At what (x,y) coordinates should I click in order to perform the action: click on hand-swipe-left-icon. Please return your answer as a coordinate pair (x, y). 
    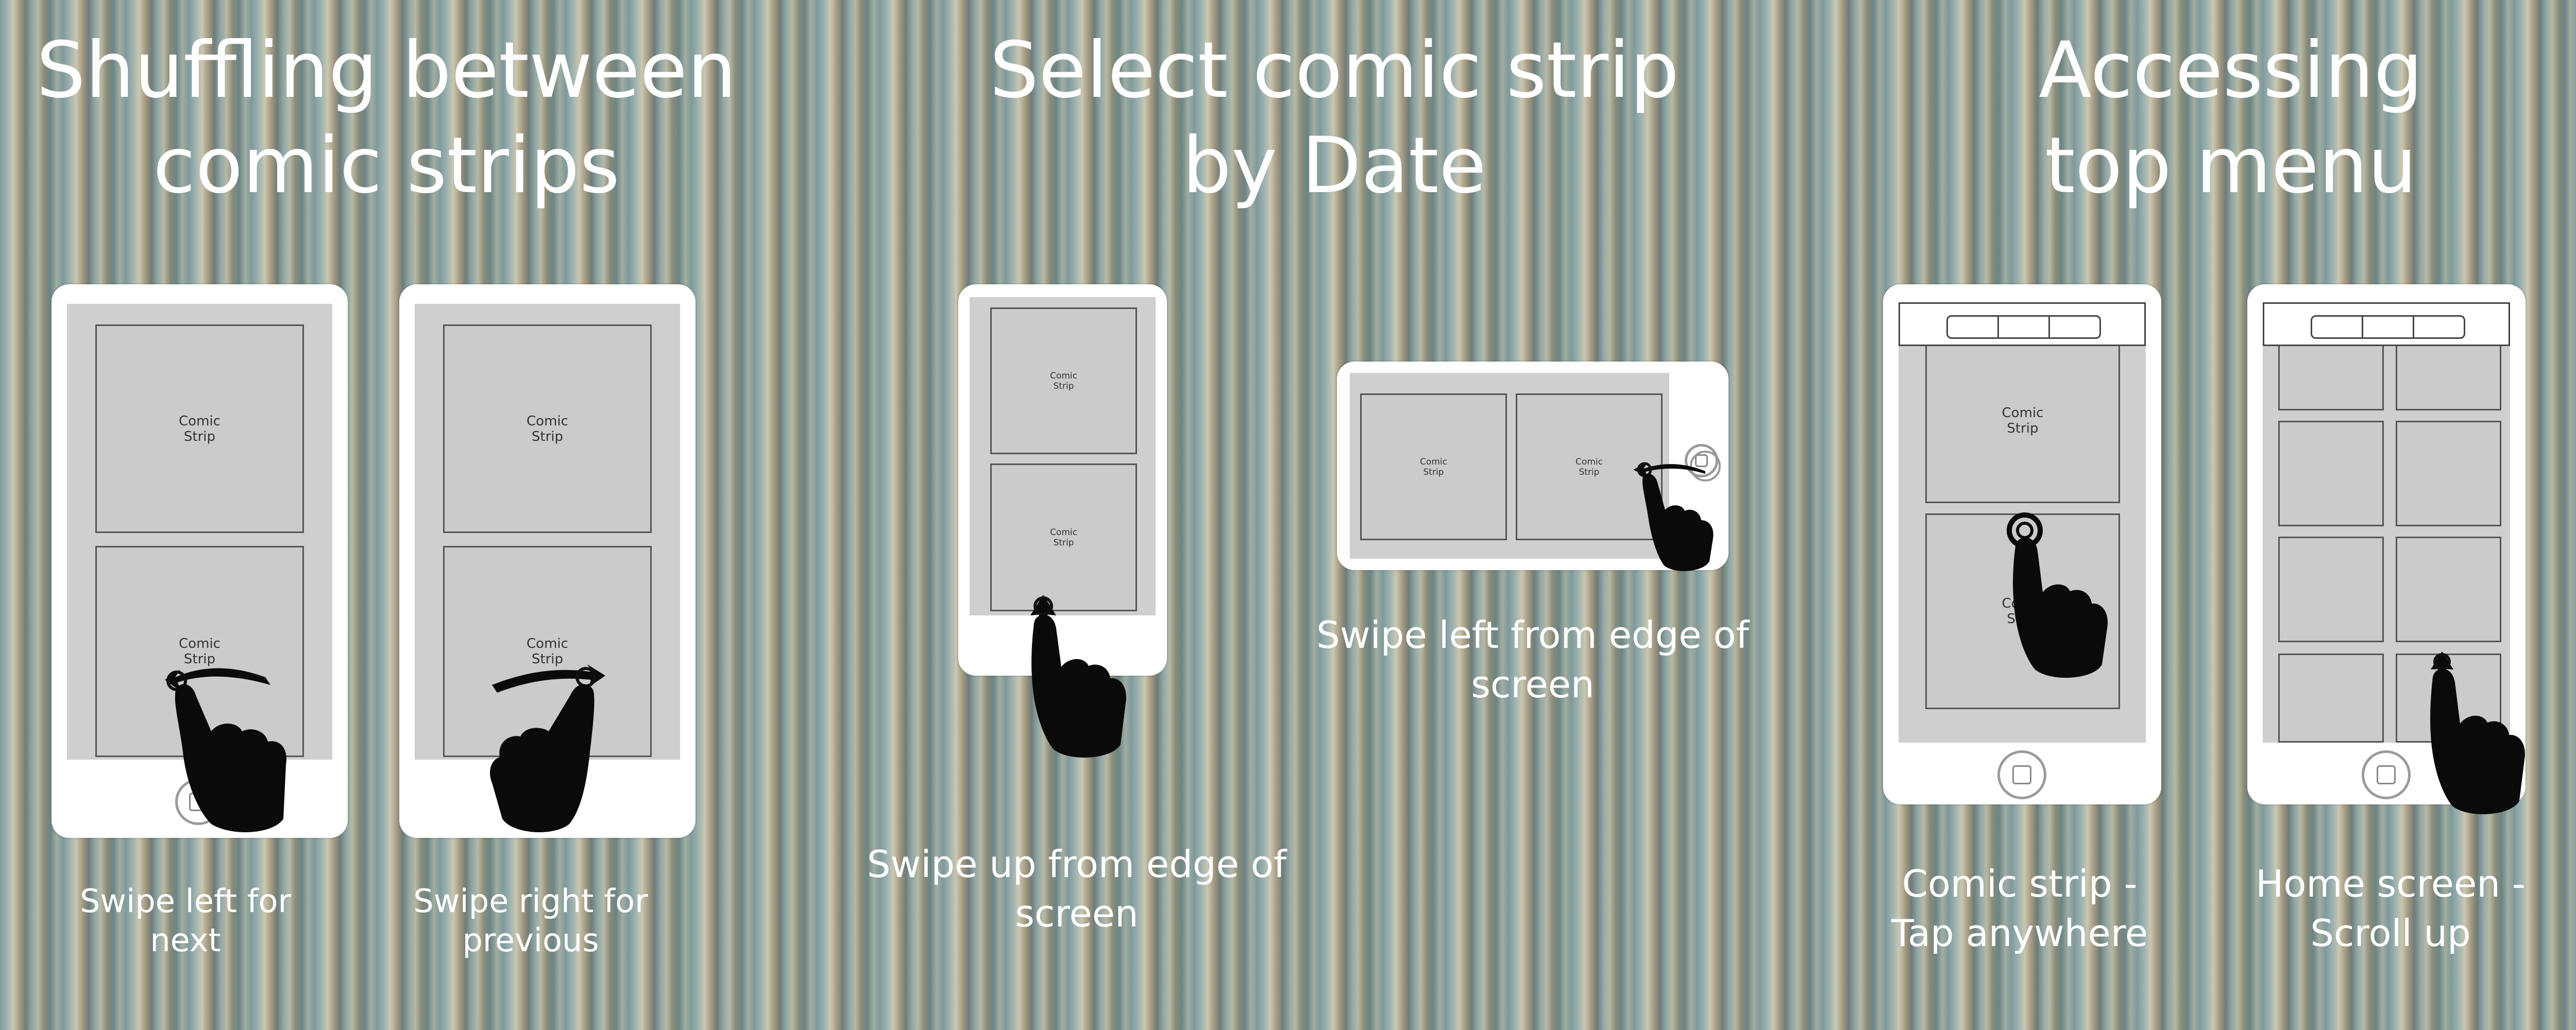
    Looking at the image, I should click on (225, 751).